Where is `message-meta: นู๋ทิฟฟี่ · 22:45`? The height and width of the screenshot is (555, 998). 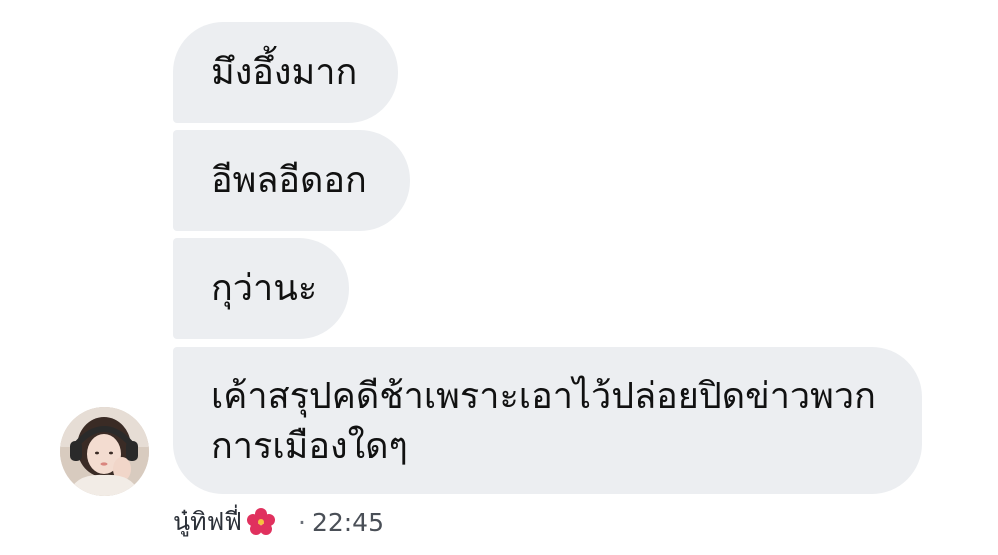
message-meta: นู๋ทิฟฟี่ · 22:45 is located at coordinates (278, 522).